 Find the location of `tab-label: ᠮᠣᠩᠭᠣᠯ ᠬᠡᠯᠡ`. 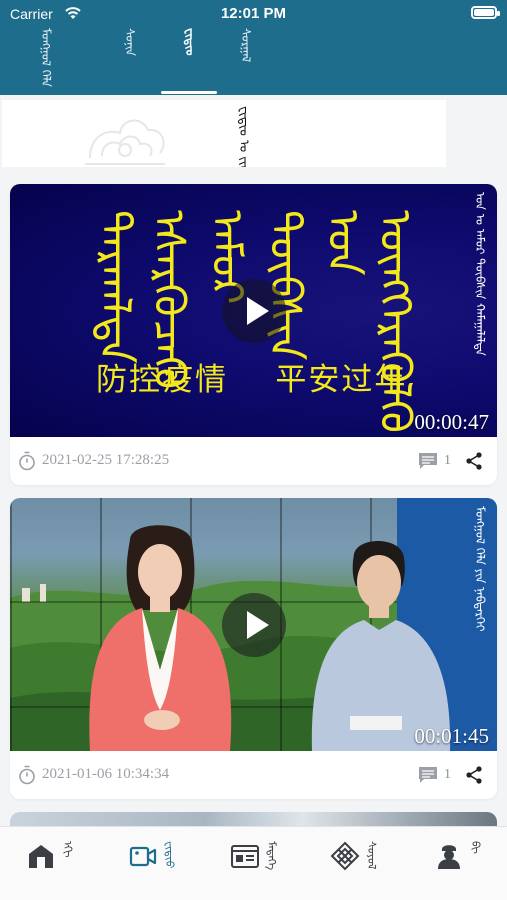

tab-label: ᠮᠣᠩᠭᠣᠯ ᠬᠡᠯᠡ is located at coordinates (46, 57).